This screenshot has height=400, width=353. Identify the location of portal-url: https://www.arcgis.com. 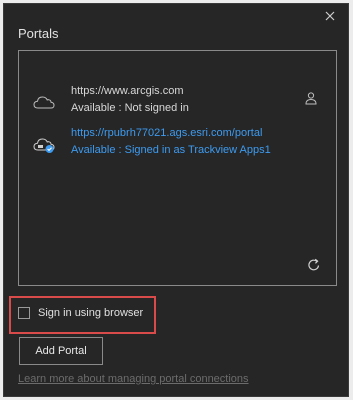
(127, 91).